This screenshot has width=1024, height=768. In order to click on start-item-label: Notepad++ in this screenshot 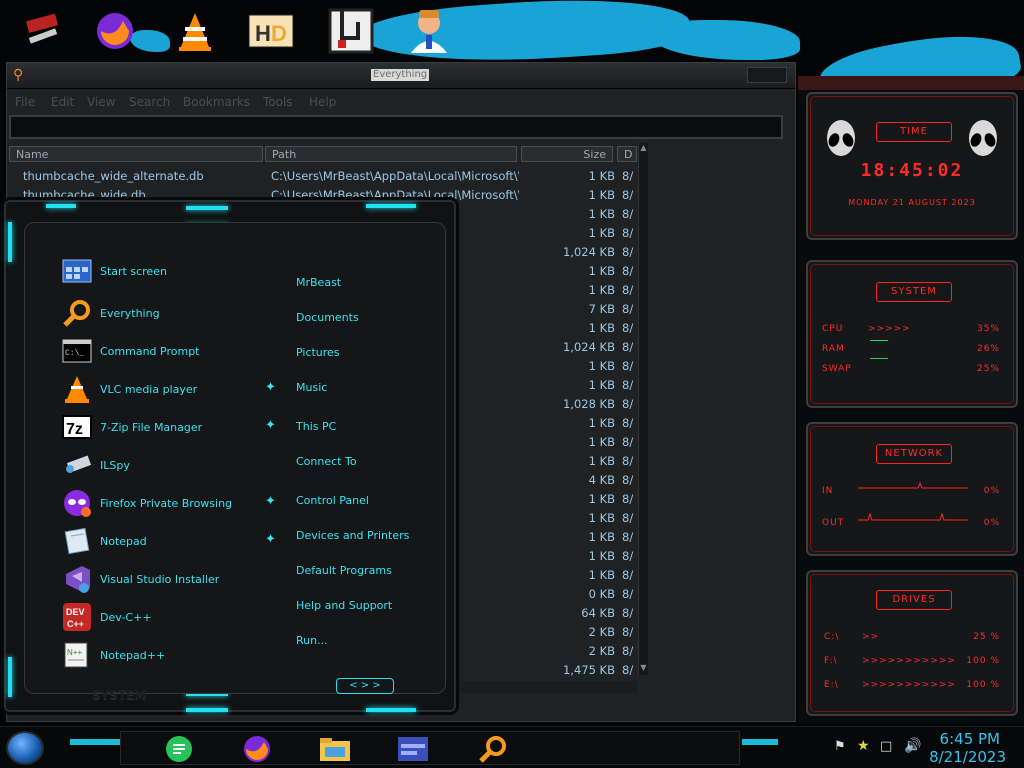, I will do `click(133, 655)`.